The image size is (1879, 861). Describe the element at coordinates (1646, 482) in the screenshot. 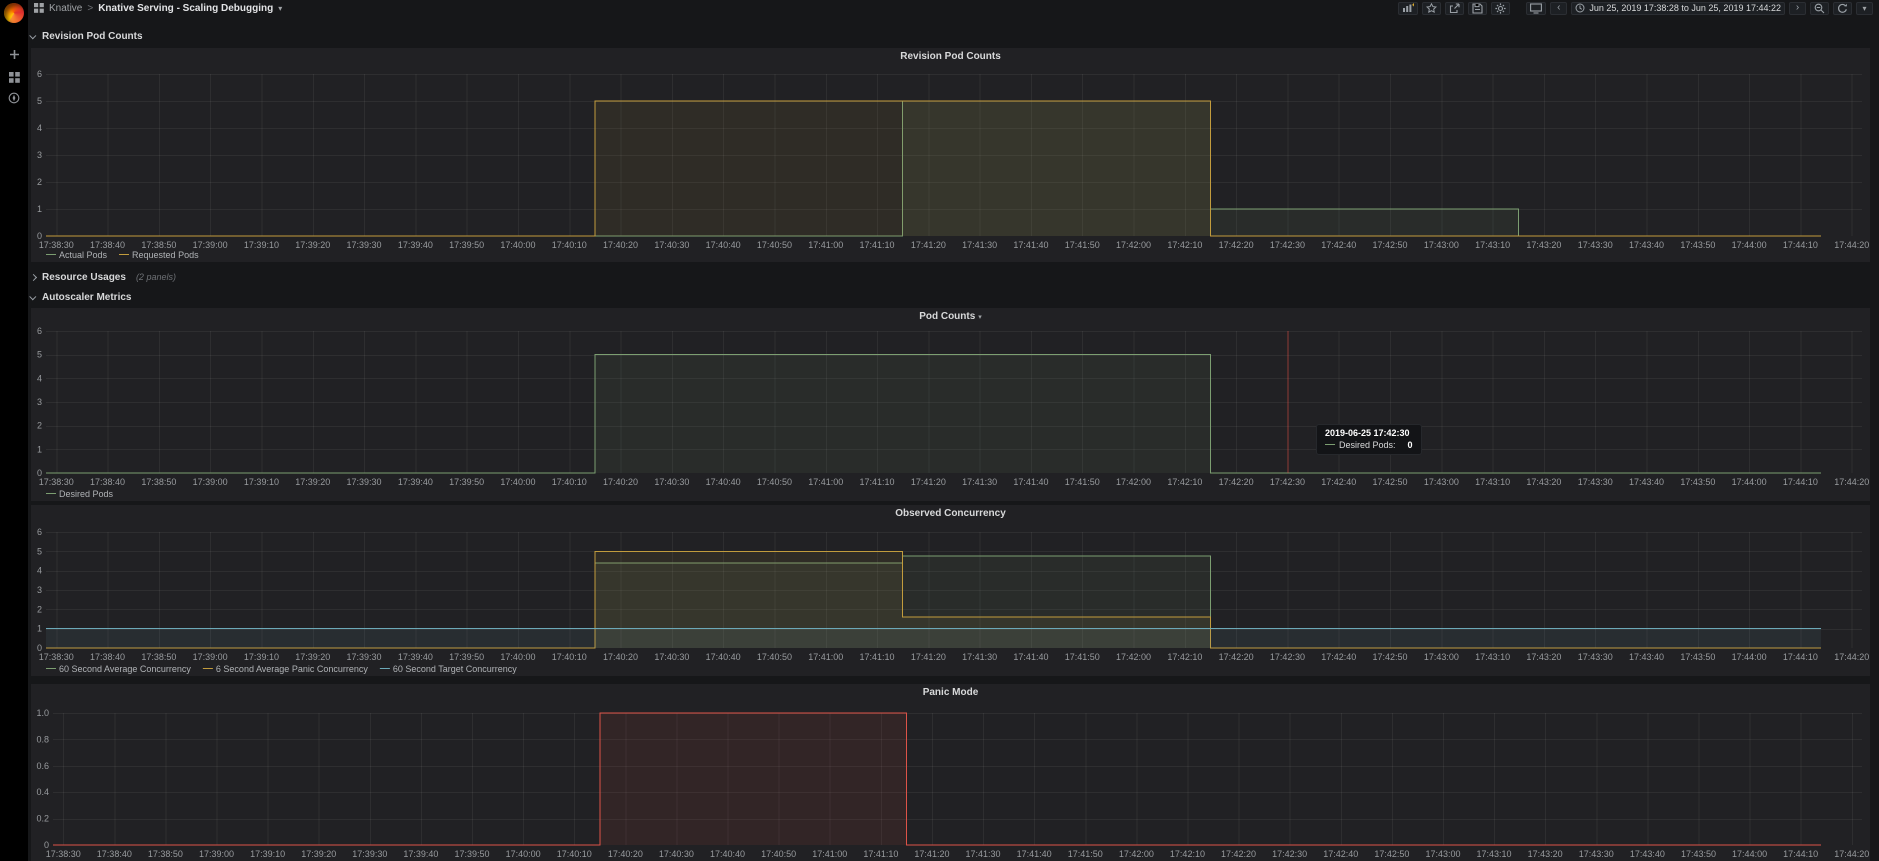

I see `svg-text: 17:43:40` at that location.